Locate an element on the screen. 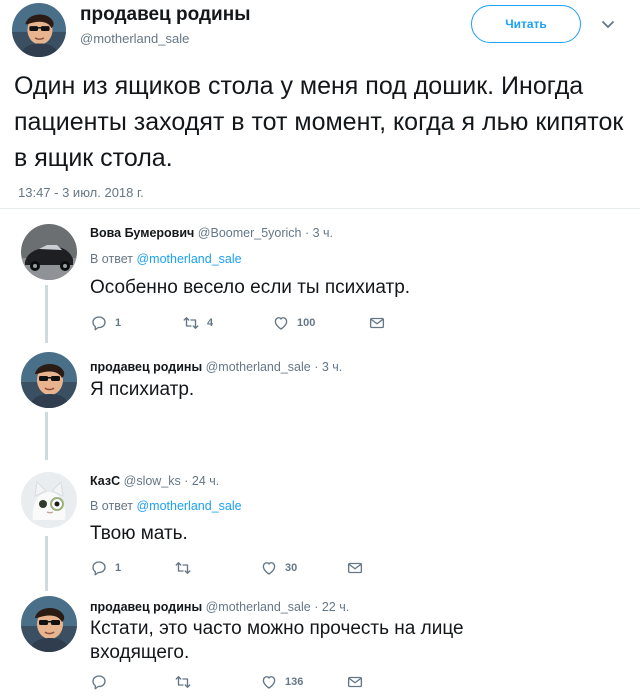 The width and height of the screenshot is (640, 696). reply-header: продавец родины @motherland_sale · 22 ч. is located at coordinates (219, 607).